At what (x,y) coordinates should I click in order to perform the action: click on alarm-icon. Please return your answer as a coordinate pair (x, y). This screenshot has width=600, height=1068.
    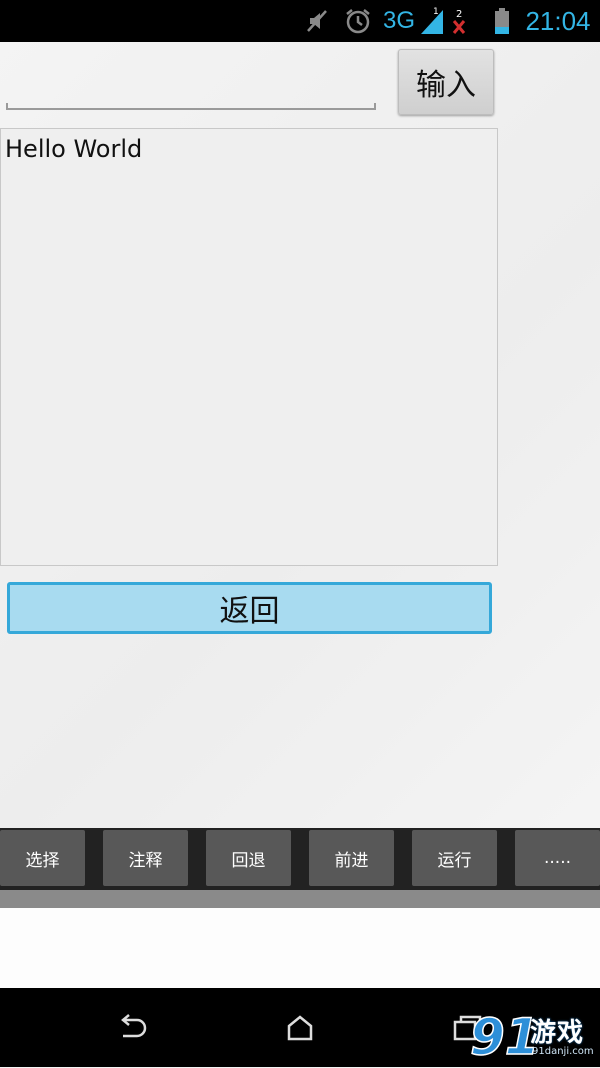
    Looking at the image, I should click on (358, 21).